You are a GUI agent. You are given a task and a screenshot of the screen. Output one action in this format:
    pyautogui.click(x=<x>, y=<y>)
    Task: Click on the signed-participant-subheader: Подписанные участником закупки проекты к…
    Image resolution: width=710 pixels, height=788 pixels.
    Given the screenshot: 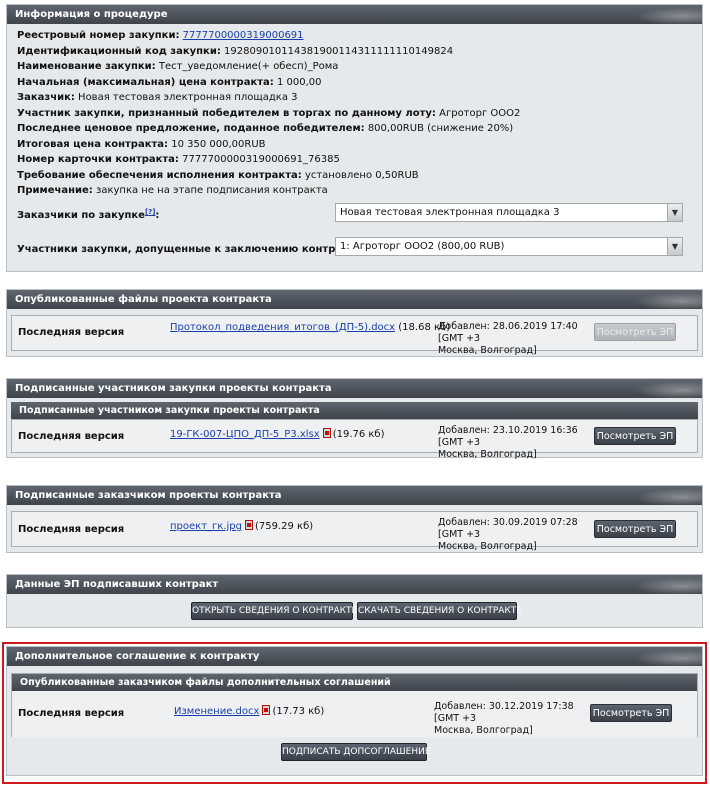 What is the action you would take?
    pyautogui.click(x=354, y=410)
    